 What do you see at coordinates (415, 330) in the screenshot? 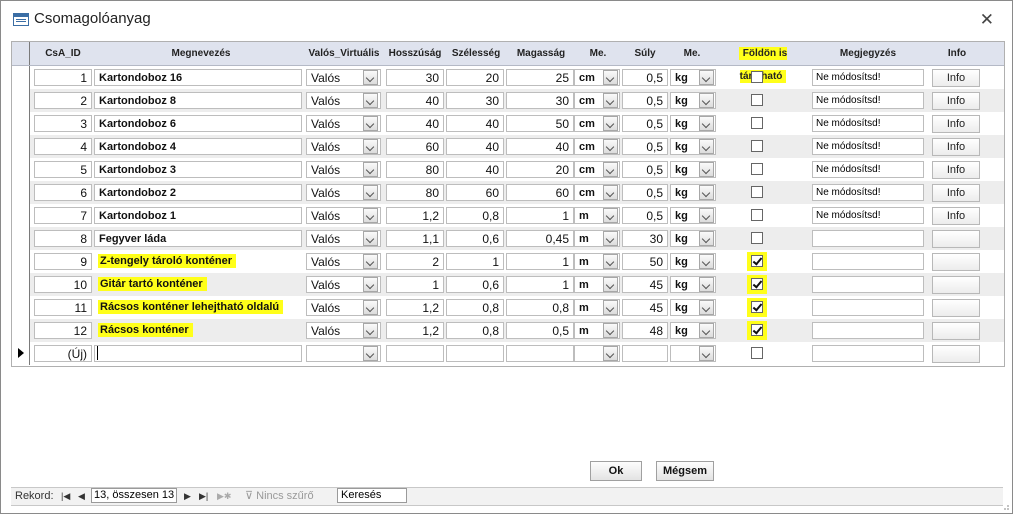
I see `length-cell: 1,2` at bounding box center [415, 330].